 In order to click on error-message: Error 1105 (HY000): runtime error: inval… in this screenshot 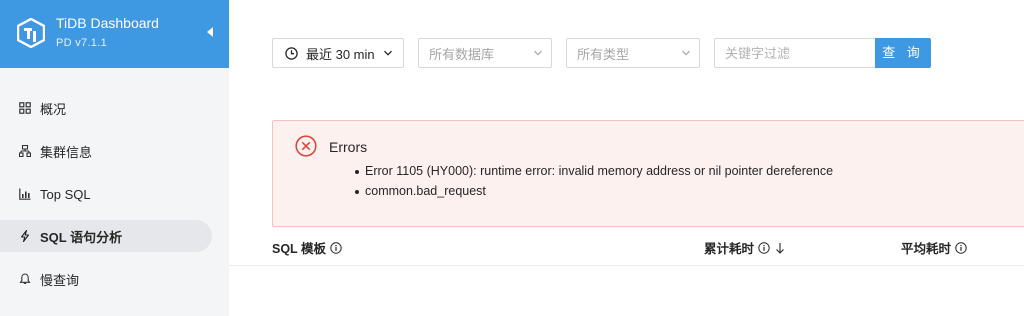, I will do `click(593, 173)`.